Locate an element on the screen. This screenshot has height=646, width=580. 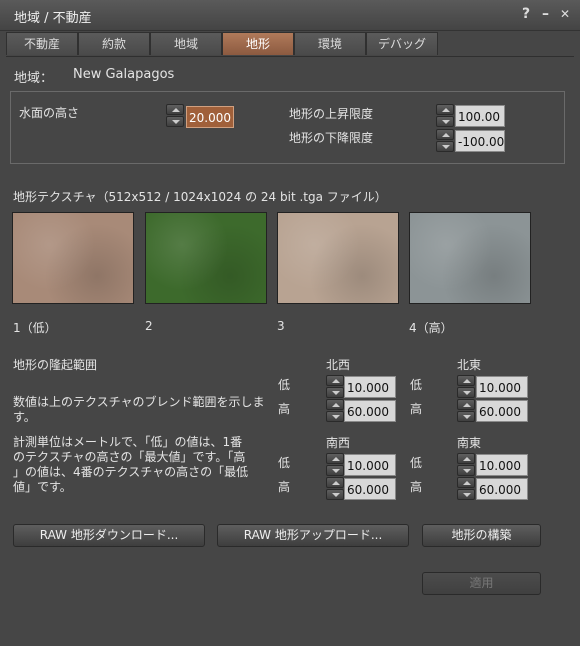
tab-region: 地域 is located at coordinates (186, 43).